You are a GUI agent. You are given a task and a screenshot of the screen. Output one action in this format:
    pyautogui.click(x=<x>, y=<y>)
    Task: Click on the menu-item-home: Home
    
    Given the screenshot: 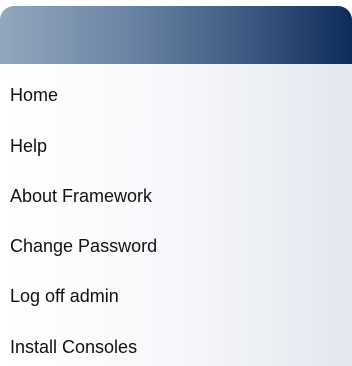 What is the action you would take?
    pyautogui.click(x=170, y=95)
    